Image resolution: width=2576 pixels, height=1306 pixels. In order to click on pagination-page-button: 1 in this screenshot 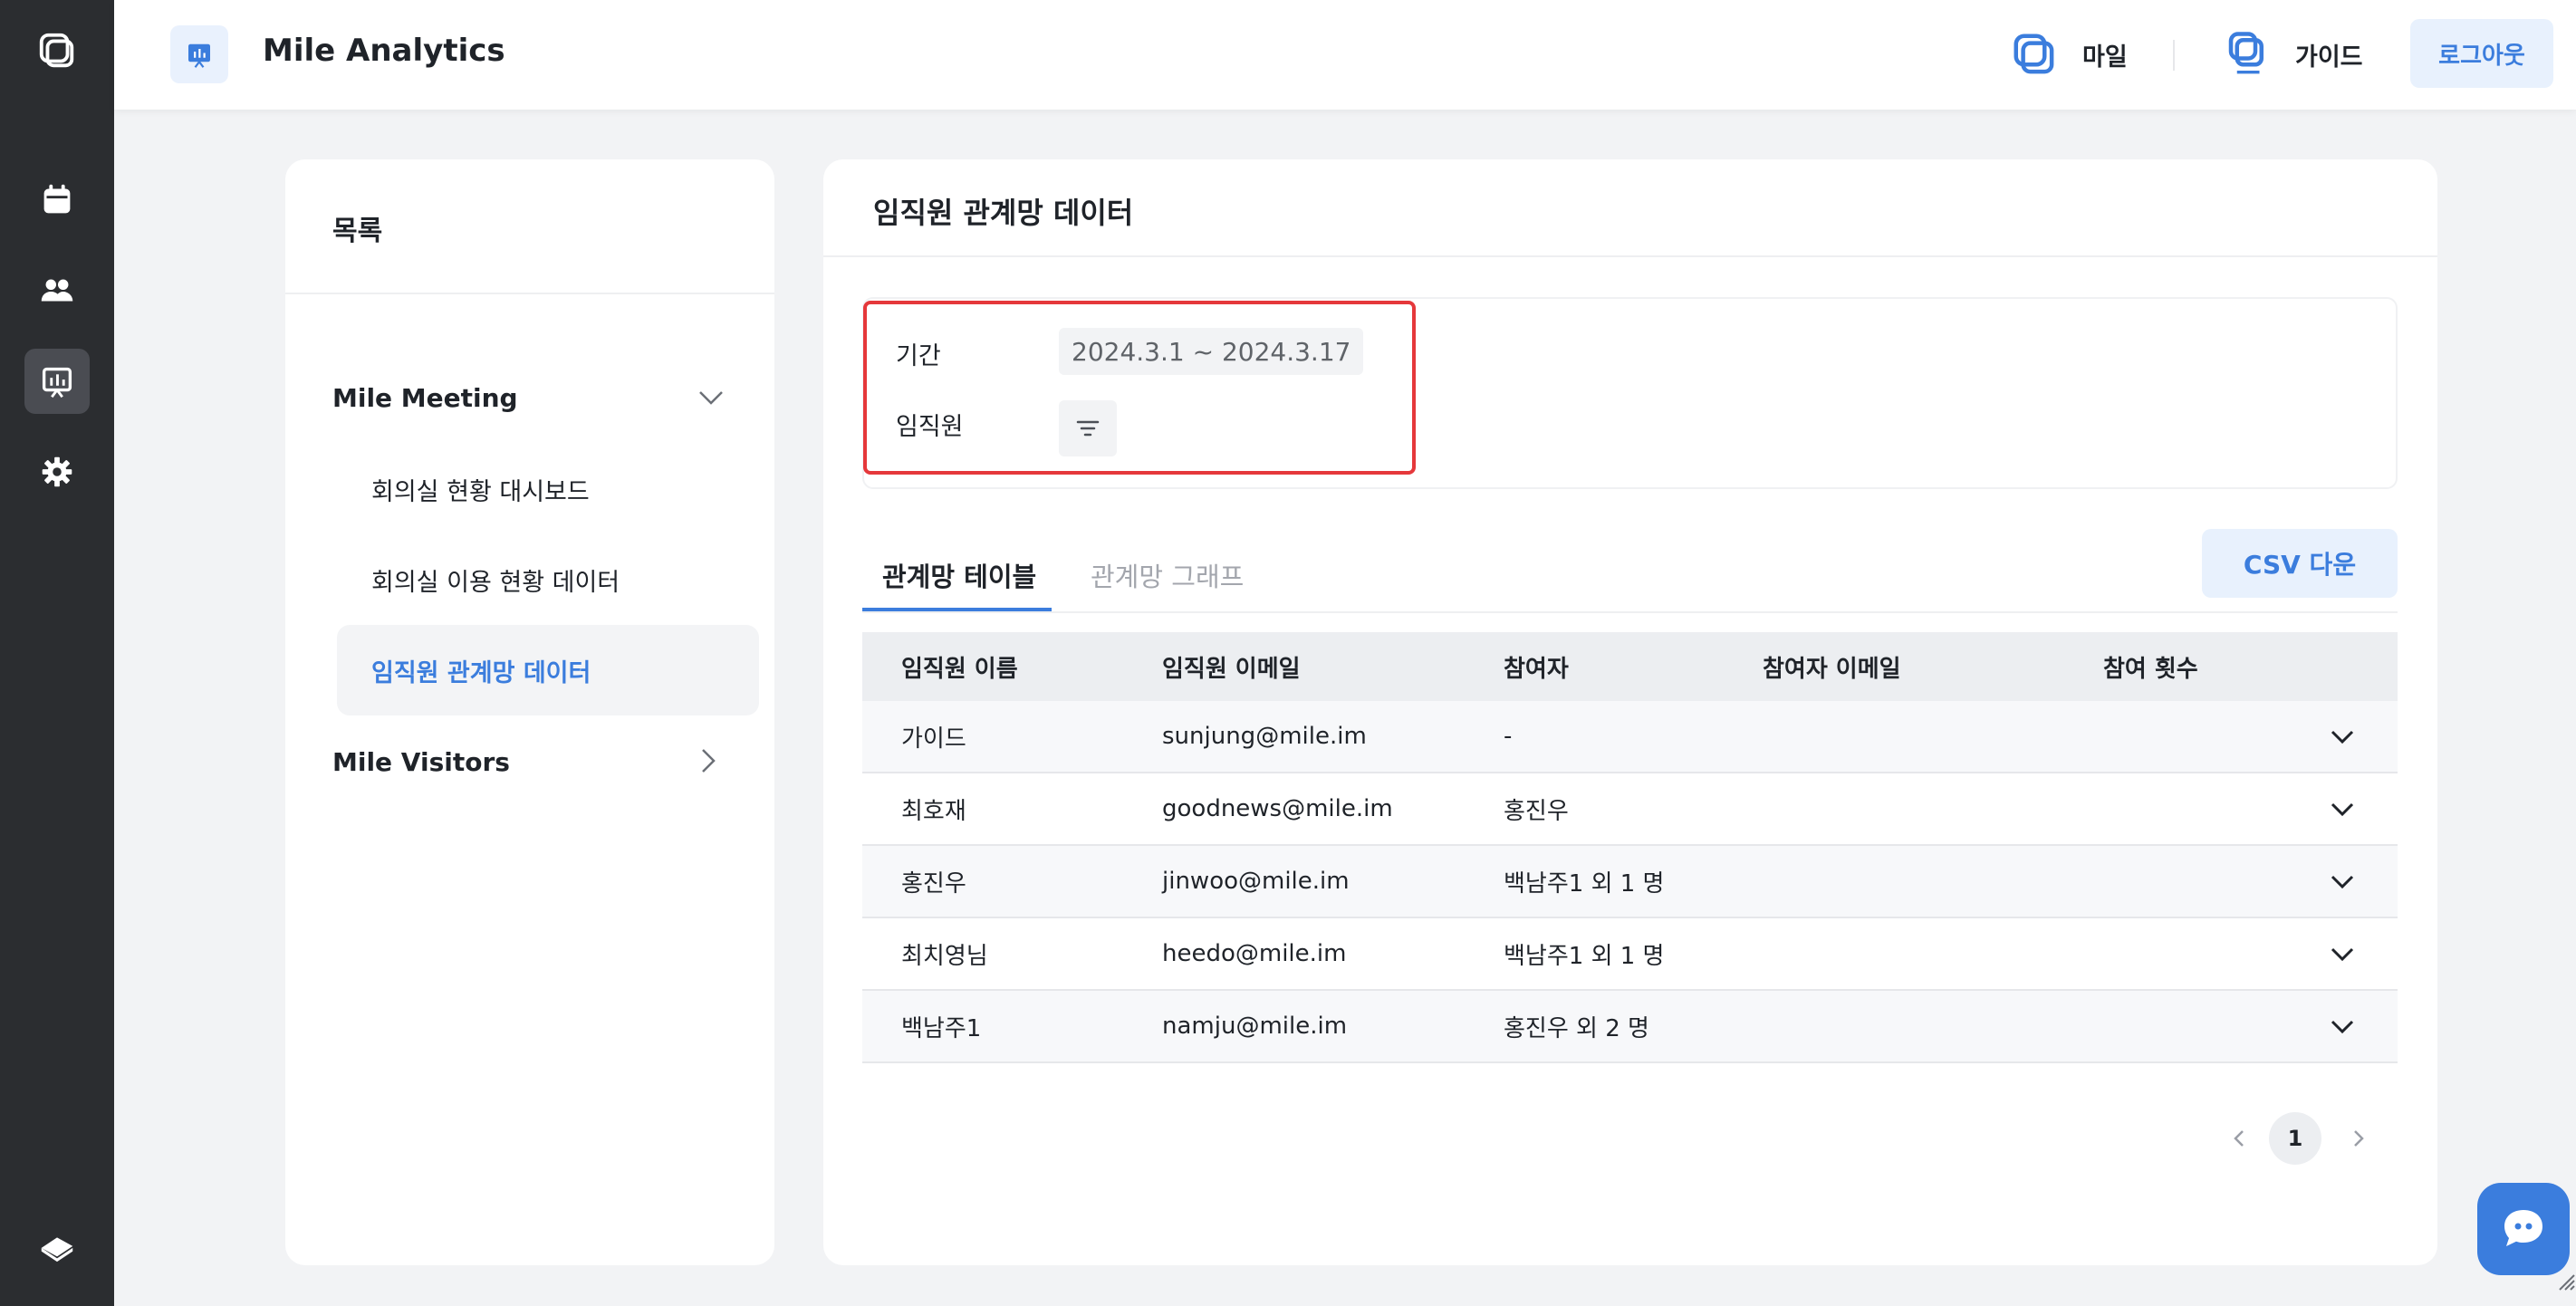, I will do `click(2295, 1138)`.